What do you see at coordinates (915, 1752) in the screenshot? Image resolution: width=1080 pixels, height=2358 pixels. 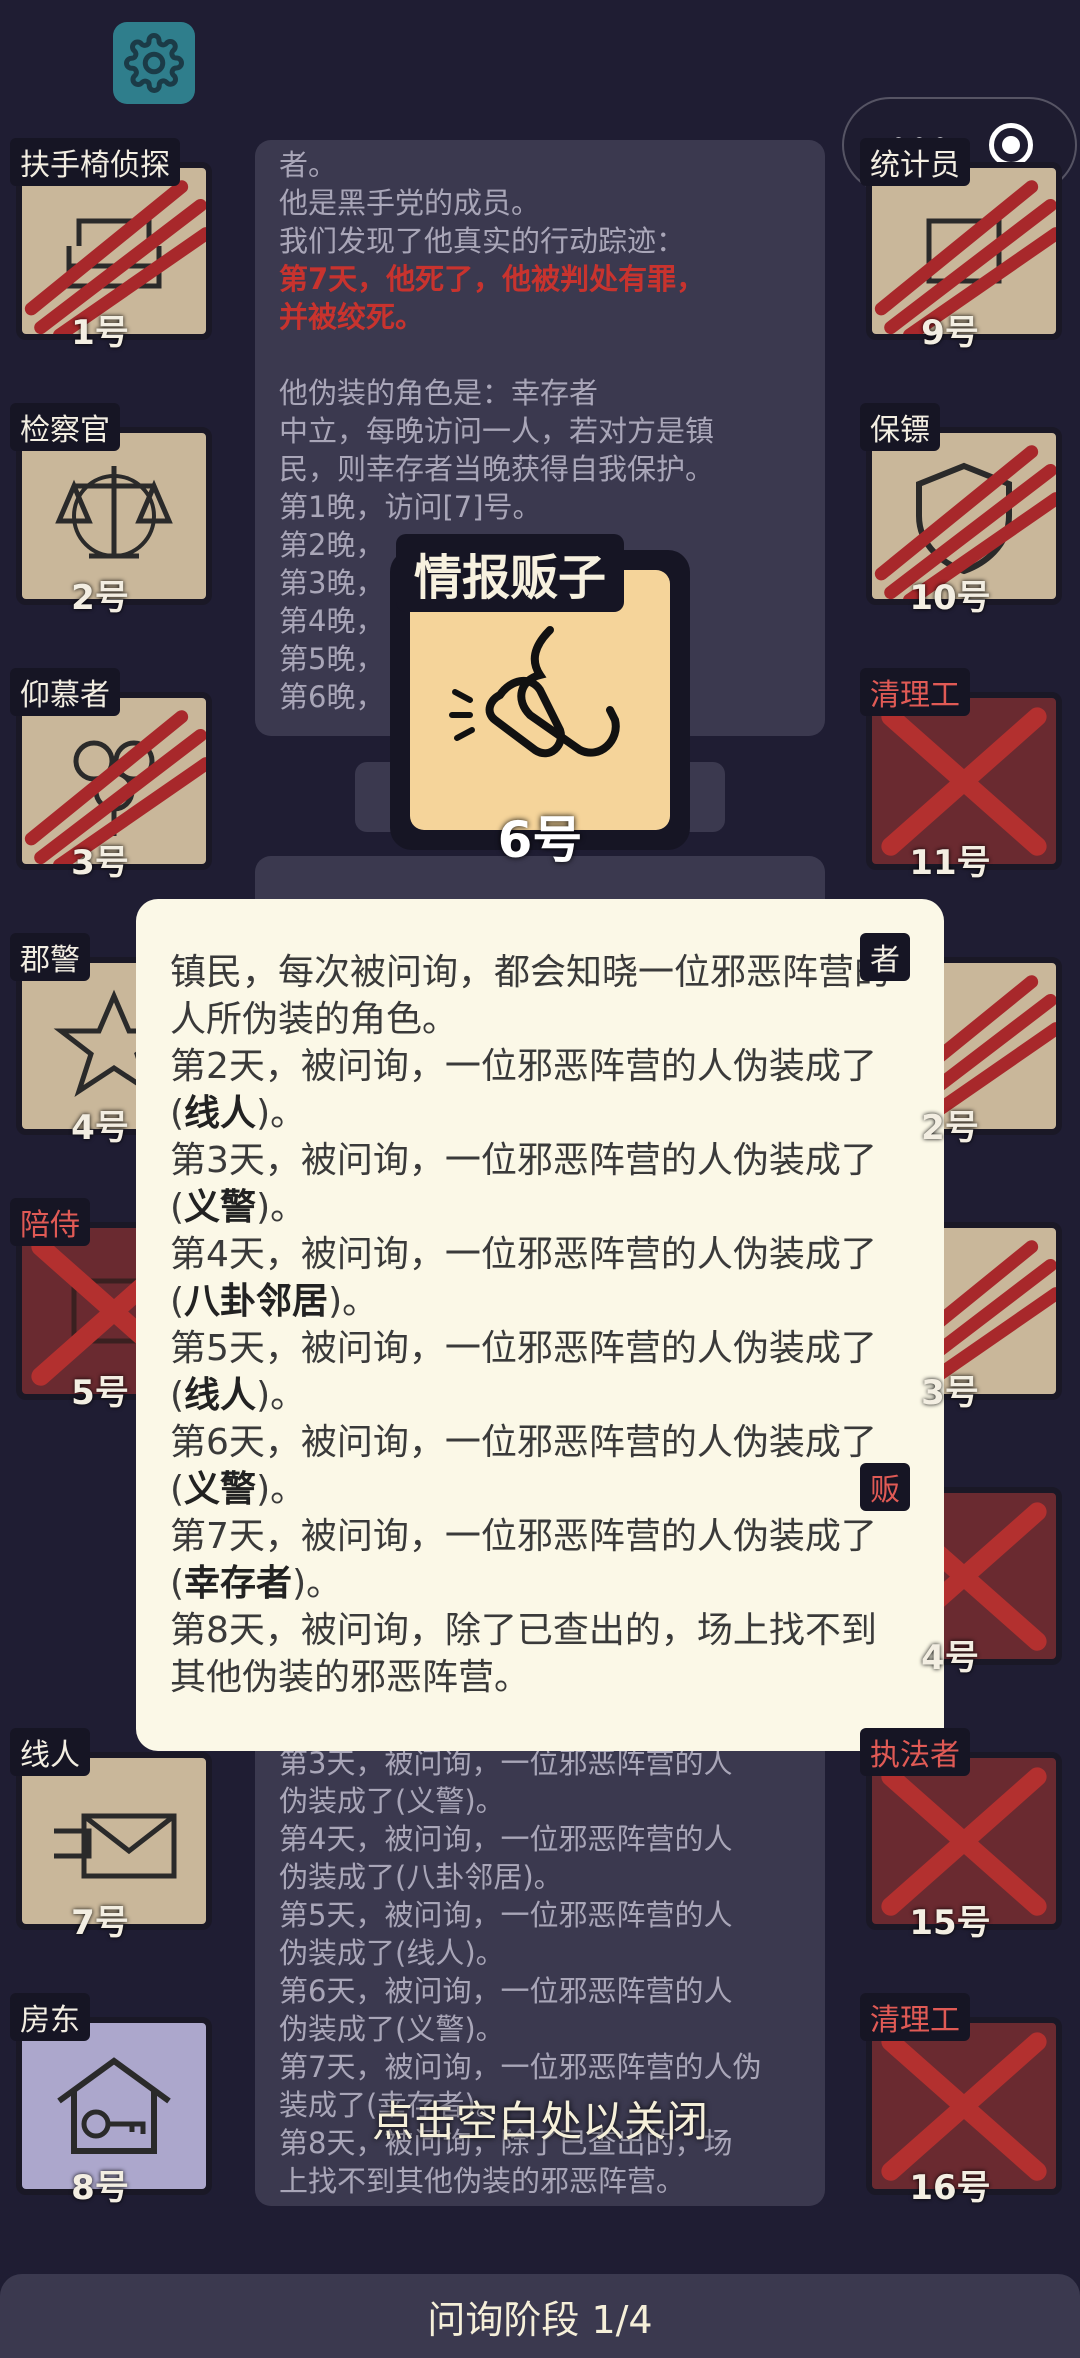 I see `player-role-label: 执法者` at bounding box center [915, 1752].